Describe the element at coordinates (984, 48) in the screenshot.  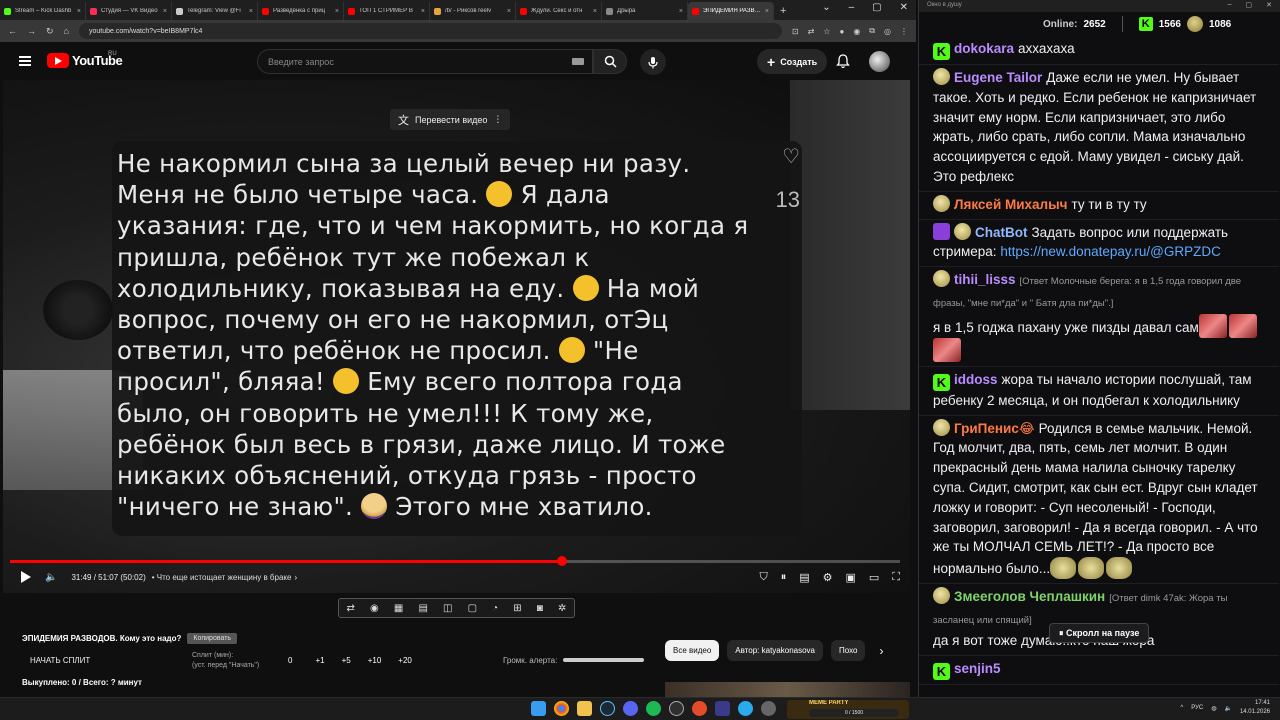
I see `chat-username: dokokara` at that location.